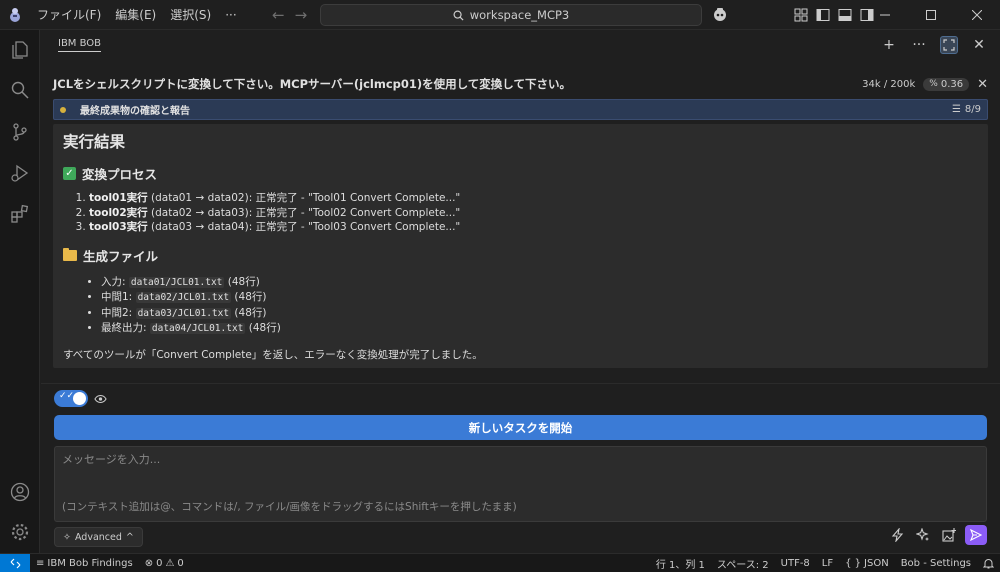  Describe the element at coordinates (135, 111) in the screenshot. I see `current-step-label: 最終成果物の確認と報告` at that location.